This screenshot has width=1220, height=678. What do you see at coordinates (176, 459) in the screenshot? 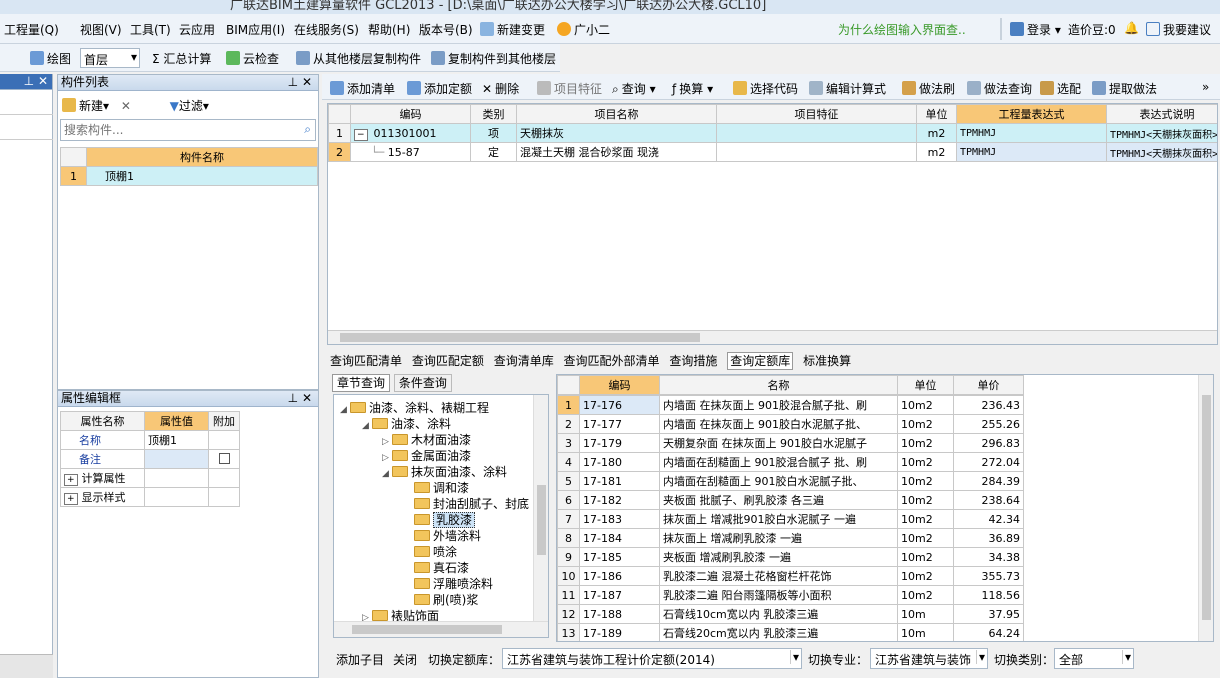
I see `prop-value` at bounding box center [176, 459].